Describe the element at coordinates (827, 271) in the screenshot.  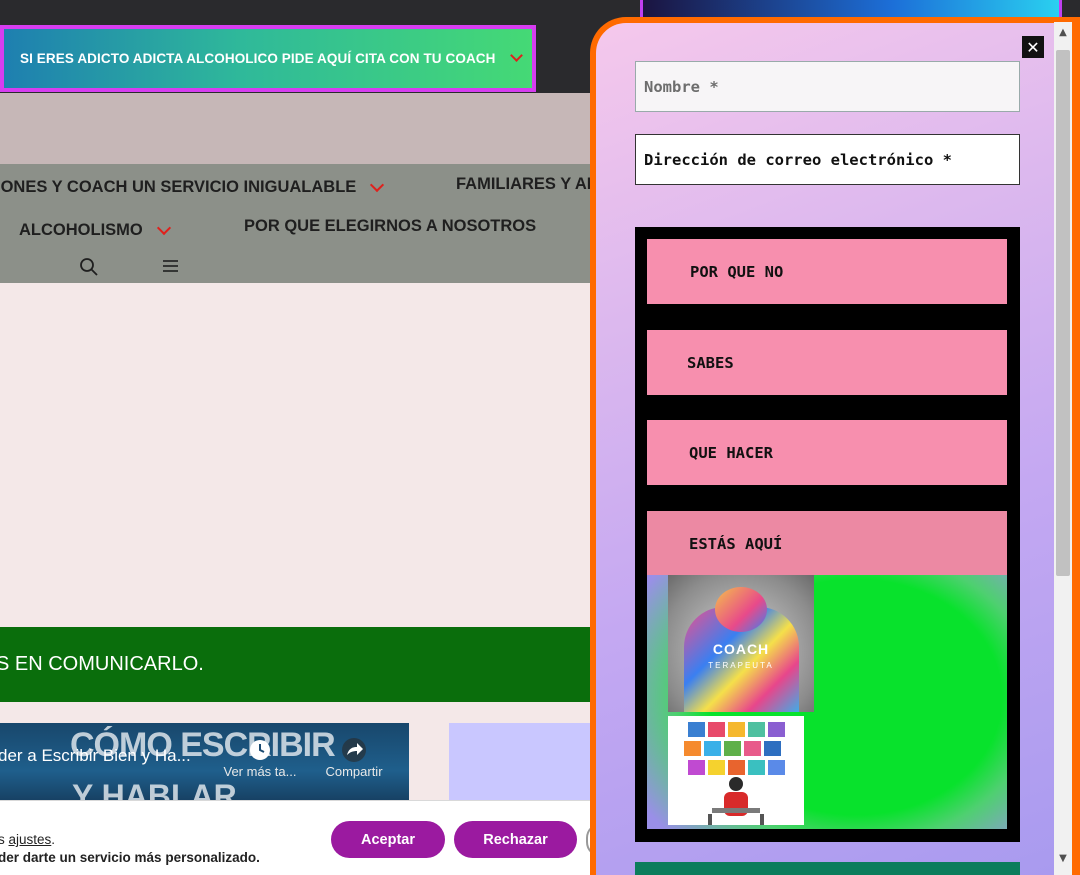
I see `menu-item-por-que-no: POR QUE NO` at that location.